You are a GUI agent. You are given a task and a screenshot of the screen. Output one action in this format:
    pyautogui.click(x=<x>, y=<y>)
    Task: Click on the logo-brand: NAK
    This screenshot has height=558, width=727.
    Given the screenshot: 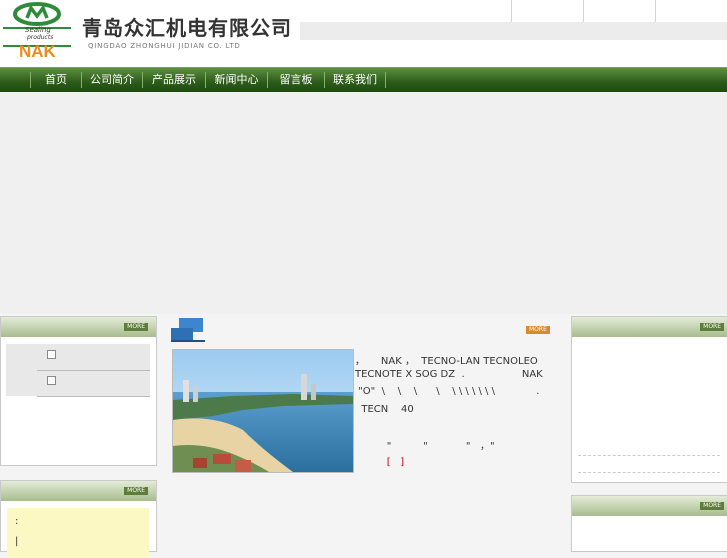 What is the action you would take?
    pyautogui.click(x=37, y=51)
    